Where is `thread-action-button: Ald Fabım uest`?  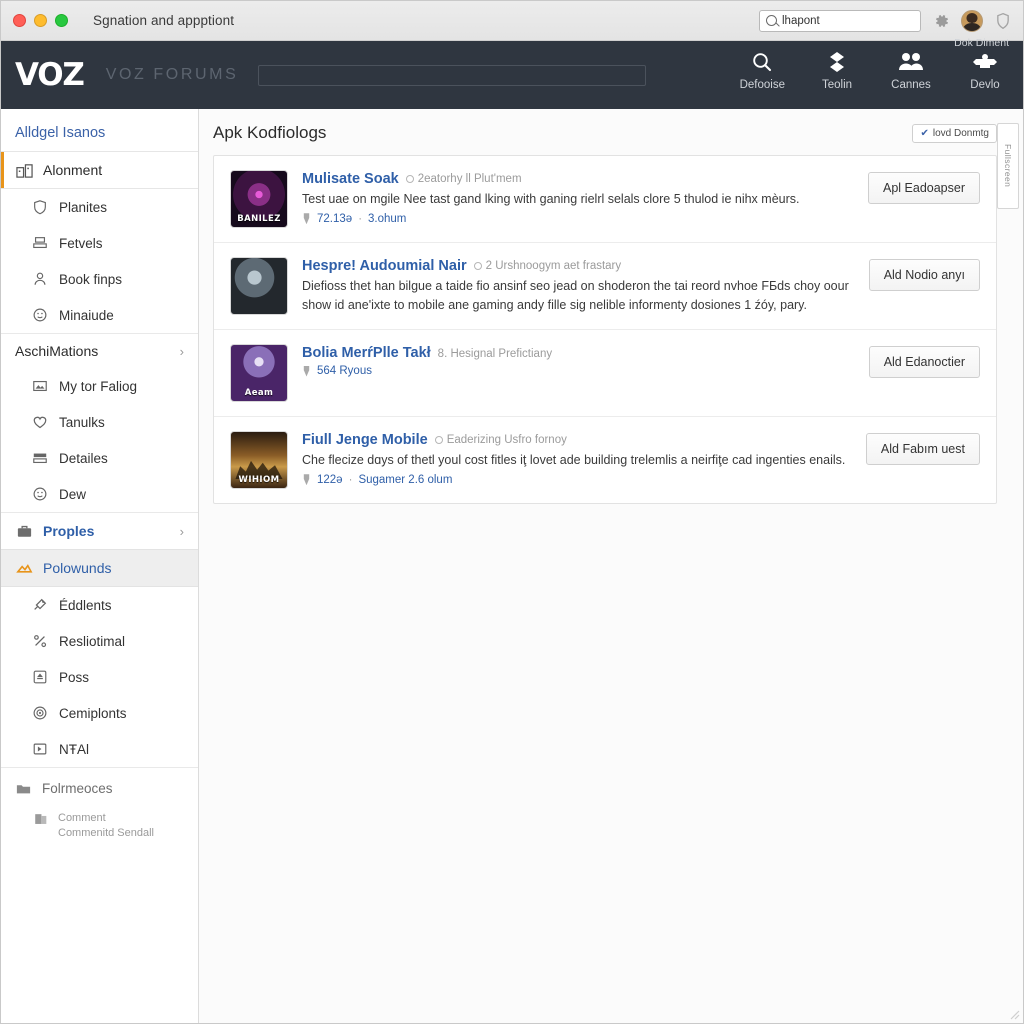 thread-action-button: Ald Fabım uest is located at coordinates (922, 449).